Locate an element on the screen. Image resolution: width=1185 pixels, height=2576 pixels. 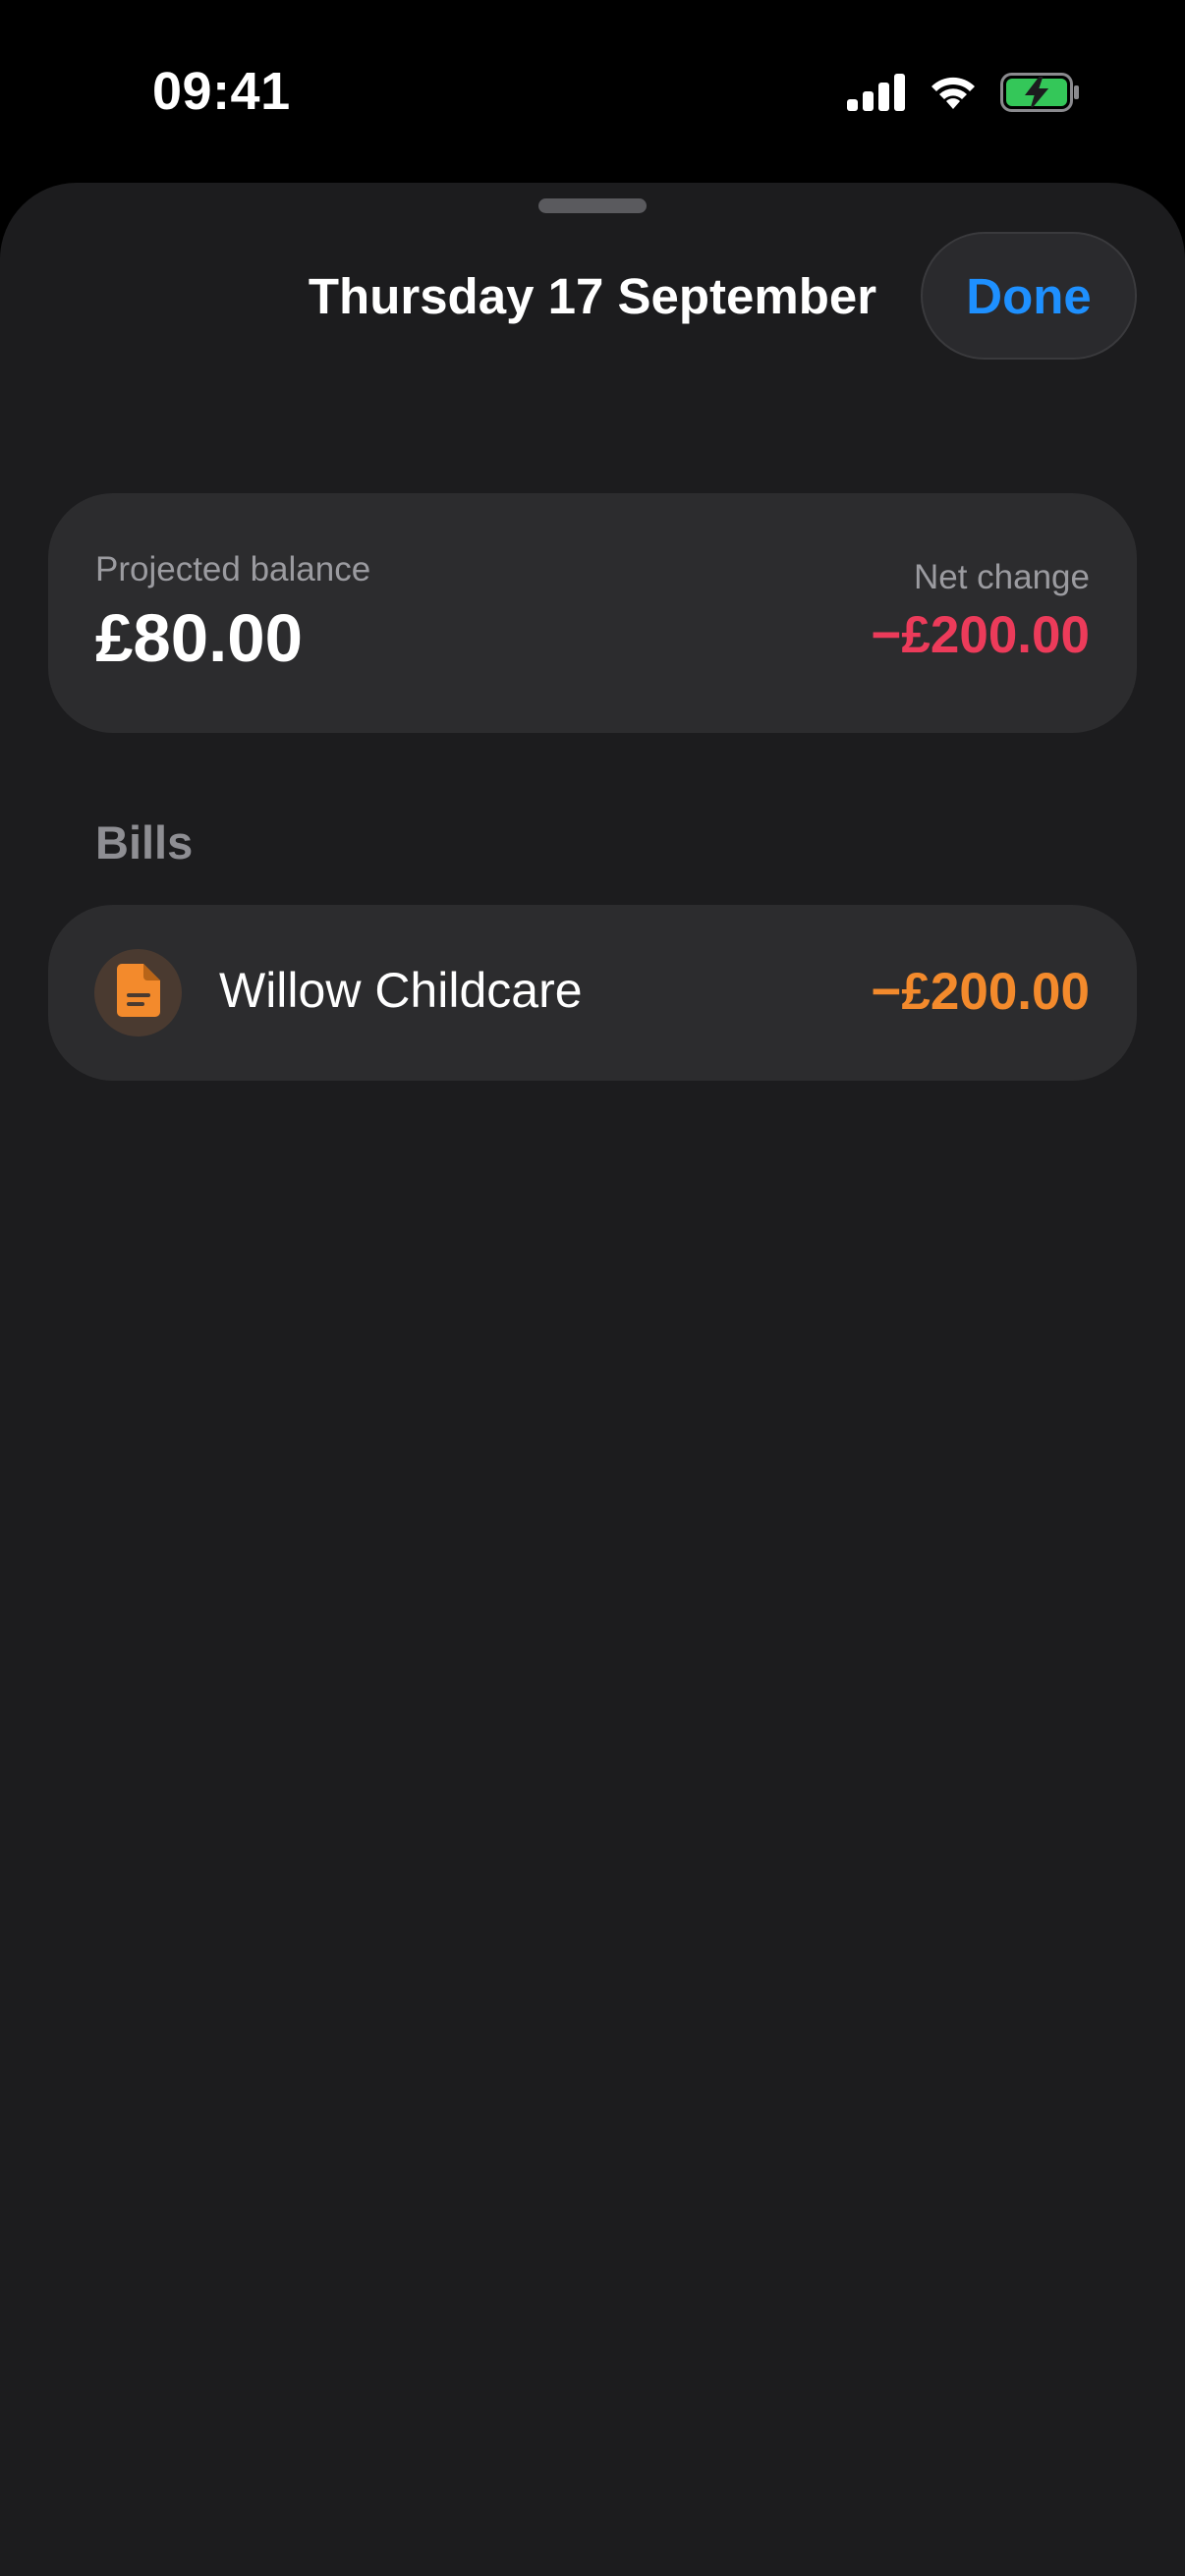
net-change-value: −£200.00 is located at coordinates (981, 635).